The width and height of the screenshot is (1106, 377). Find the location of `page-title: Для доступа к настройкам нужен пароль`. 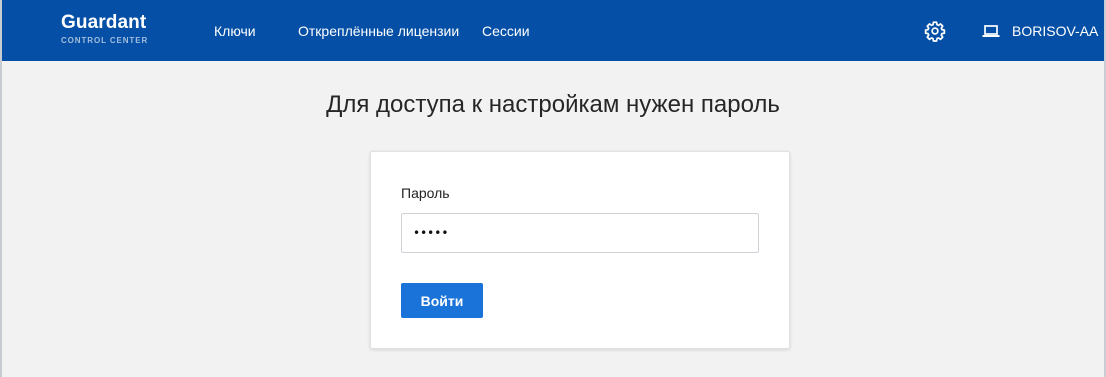

page-title: Для доступа к настройкам нужен пароль is located at coordinates (553, 104).